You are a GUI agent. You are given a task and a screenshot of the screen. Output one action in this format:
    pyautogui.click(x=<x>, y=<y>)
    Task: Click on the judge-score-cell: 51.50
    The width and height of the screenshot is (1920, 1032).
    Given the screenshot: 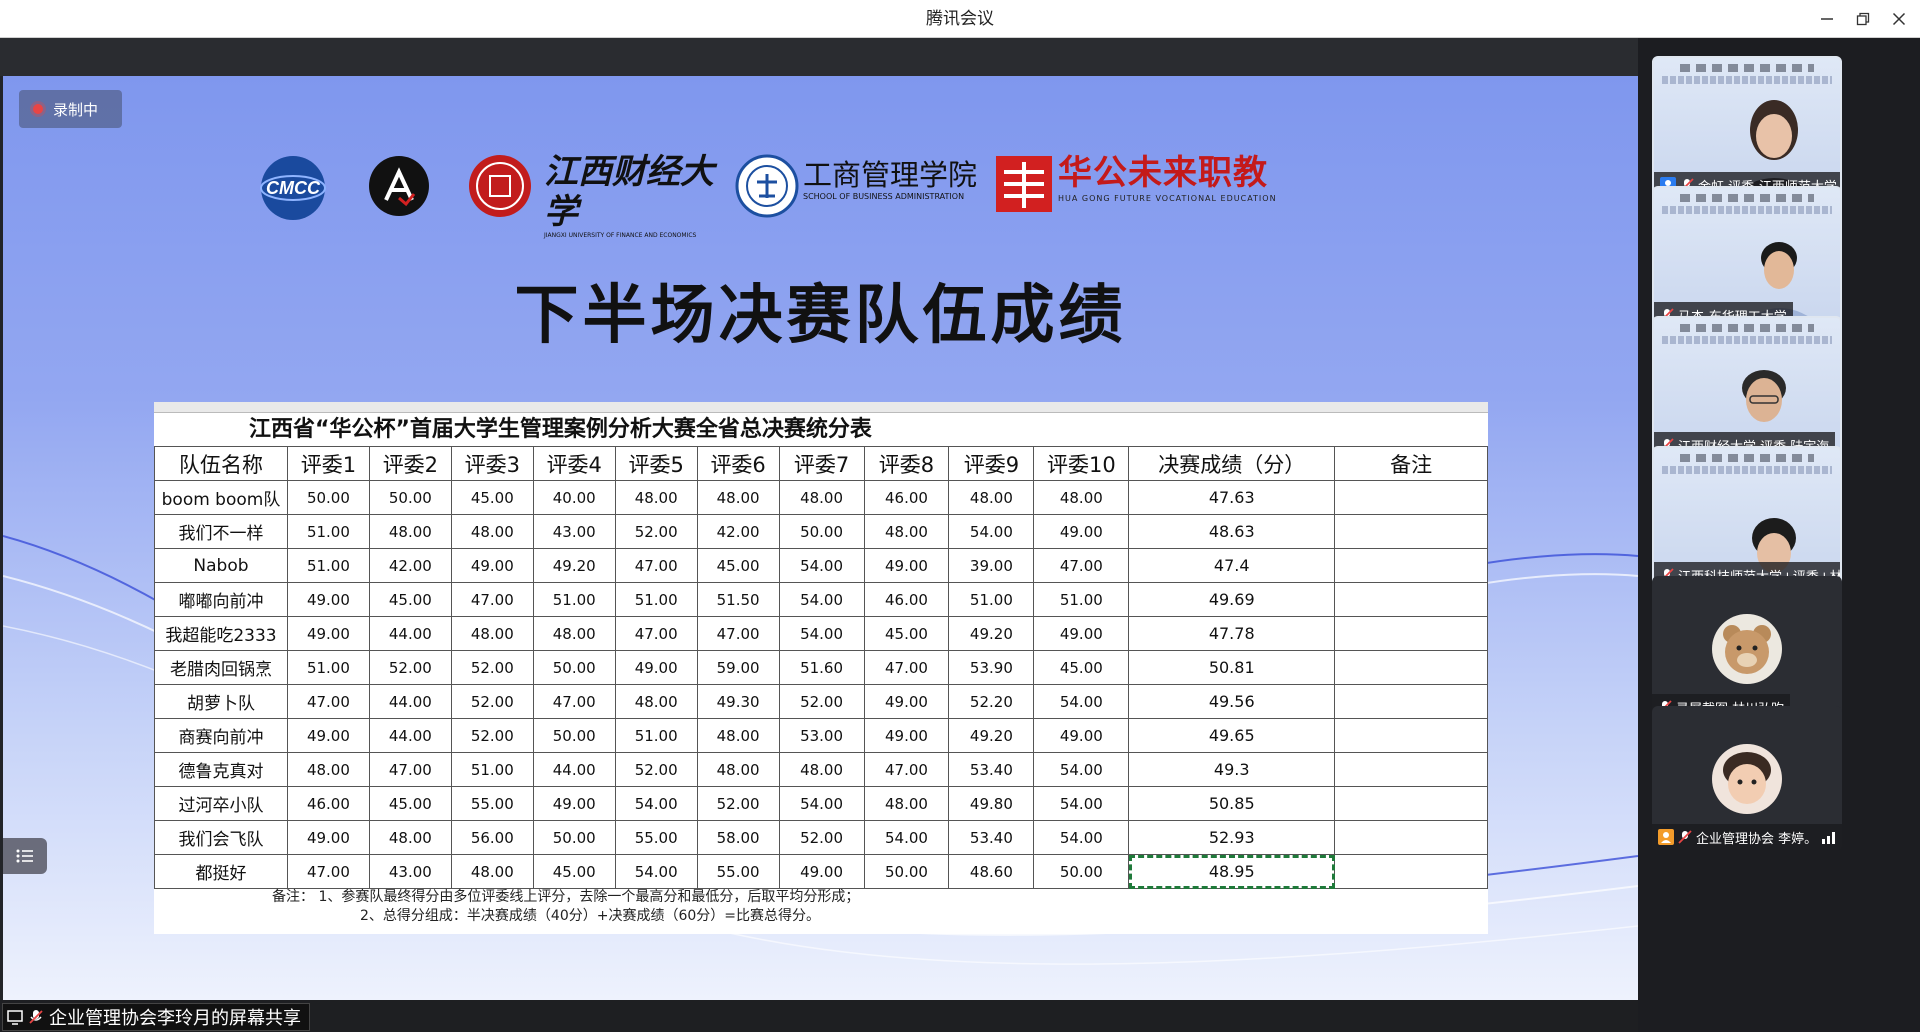 What is the action you would take?
    pyautogui.click(x=738, y=599)
    